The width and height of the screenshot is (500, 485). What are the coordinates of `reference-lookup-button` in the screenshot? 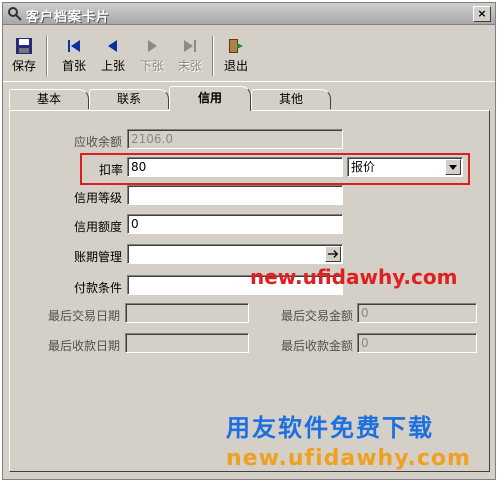 It's located at (333, 254).